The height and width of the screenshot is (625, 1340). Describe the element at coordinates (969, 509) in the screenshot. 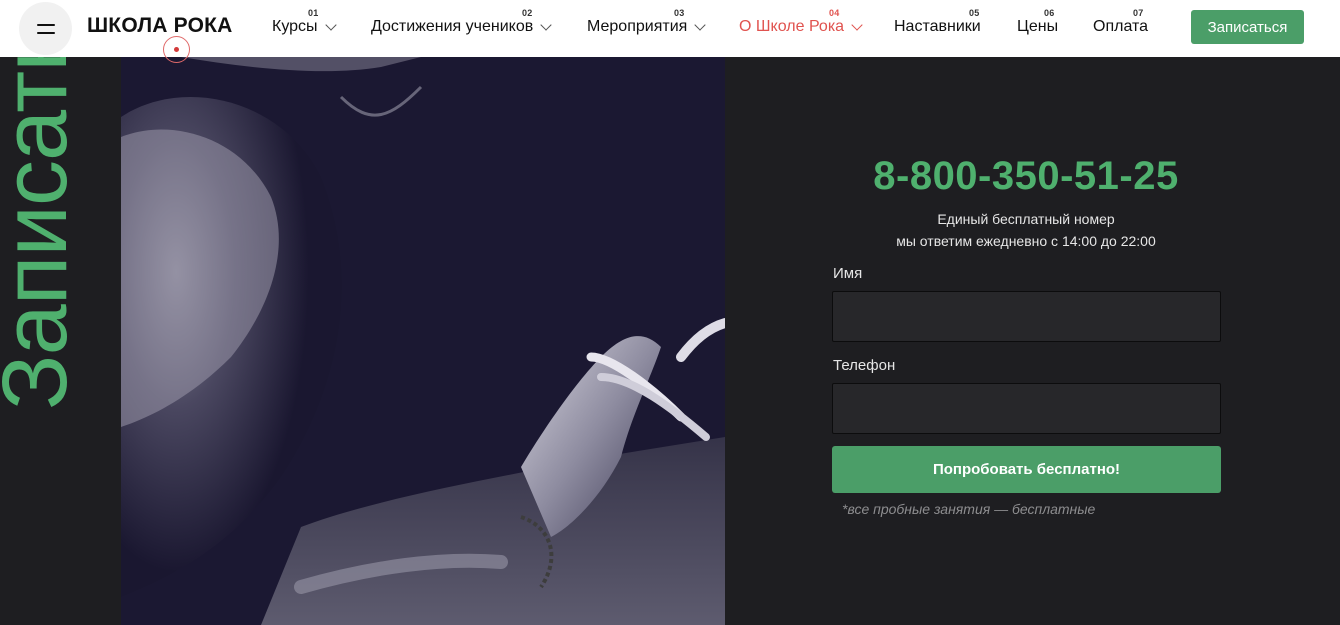

I see `free-trial-note: *все пробные занятия — бесплатные` at that location.